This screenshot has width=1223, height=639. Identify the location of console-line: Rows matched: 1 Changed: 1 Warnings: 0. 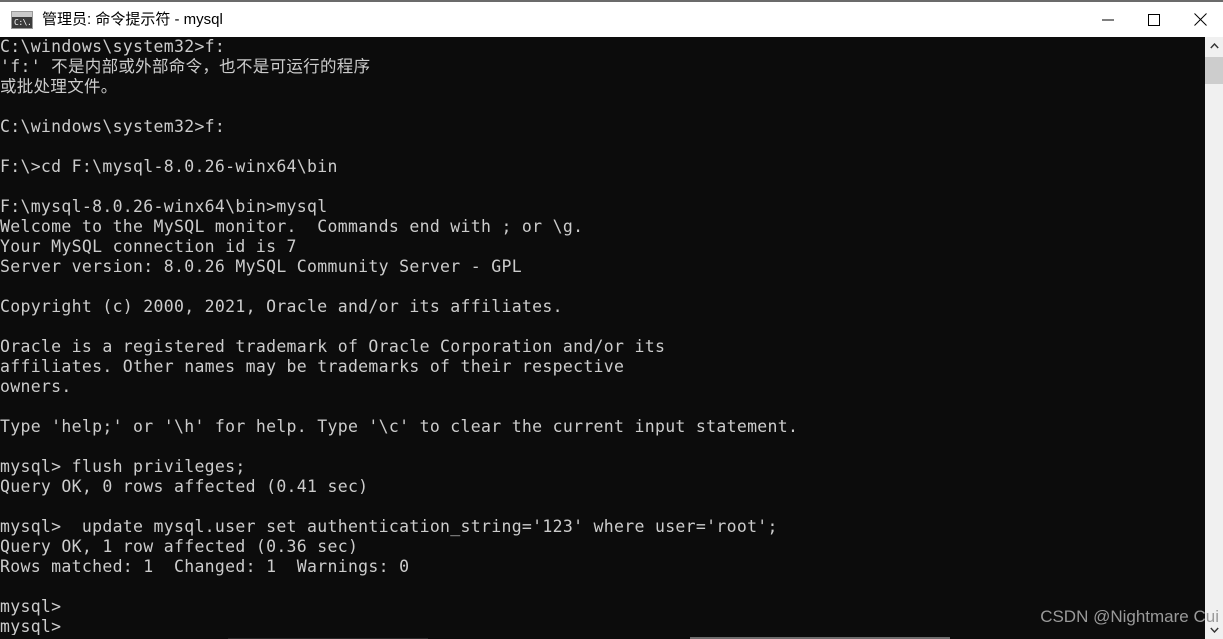
(205, 566).